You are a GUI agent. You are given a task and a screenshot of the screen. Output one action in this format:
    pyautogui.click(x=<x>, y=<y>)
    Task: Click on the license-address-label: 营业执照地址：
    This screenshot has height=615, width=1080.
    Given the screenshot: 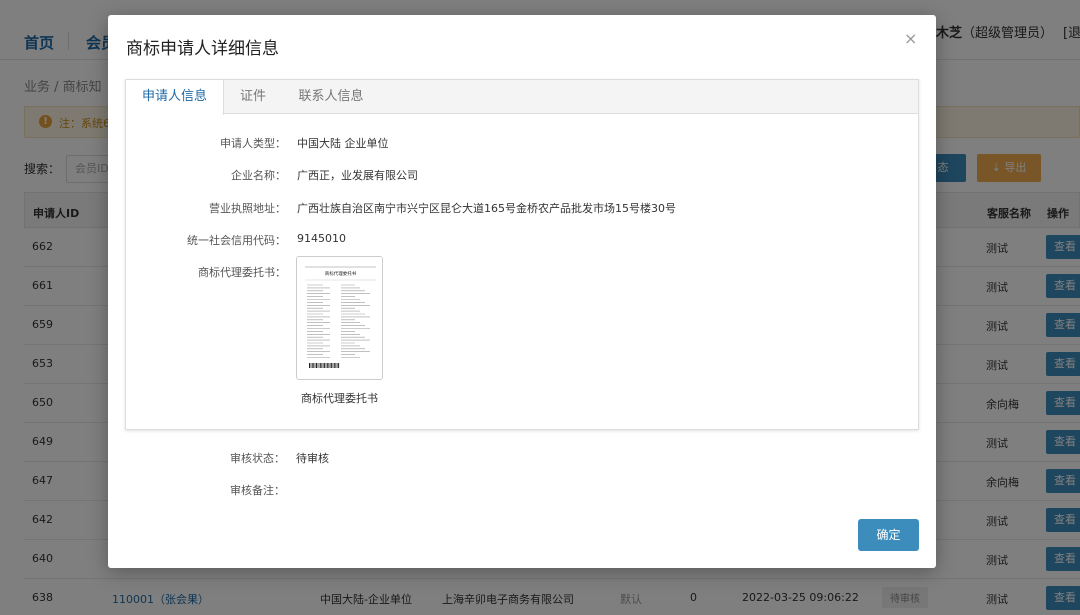 What is the action you would take?
    pyautogui.click(x=247, y=208)
    